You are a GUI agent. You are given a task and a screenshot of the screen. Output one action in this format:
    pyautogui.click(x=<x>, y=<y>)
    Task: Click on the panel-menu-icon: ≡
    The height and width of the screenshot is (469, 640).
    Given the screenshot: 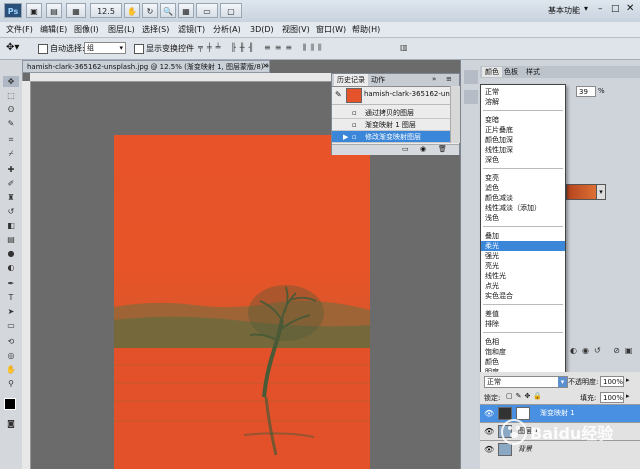 What is the action you would take?
    pyautogui.click(x=449, y=79)
    